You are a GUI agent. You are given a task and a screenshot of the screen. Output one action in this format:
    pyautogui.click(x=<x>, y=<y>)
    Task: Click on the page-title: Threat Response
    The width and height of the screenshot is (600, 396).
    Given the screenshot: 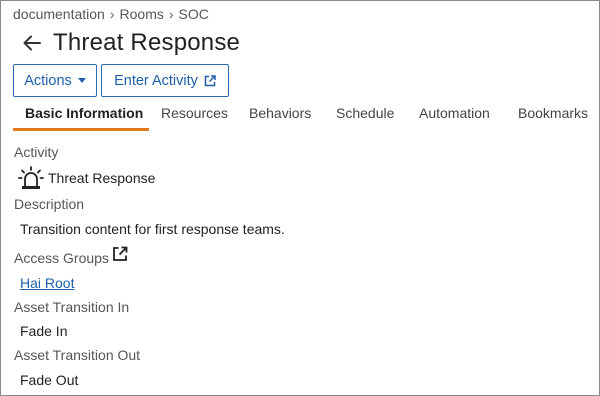 What is the action you would take?
    pyautogui.click(x=147, y=42)
    